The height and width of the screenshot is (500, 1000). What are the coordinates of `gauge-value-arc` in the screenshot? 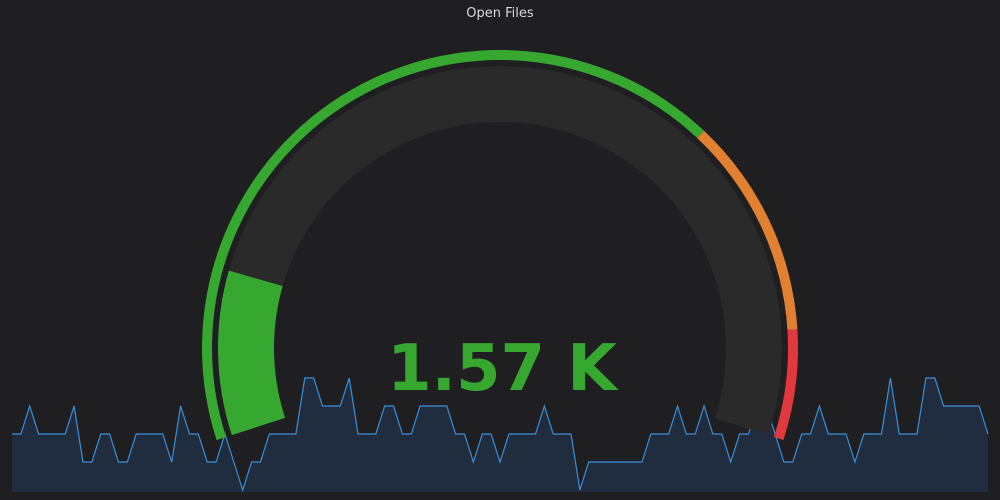 It's located at (251, 353).